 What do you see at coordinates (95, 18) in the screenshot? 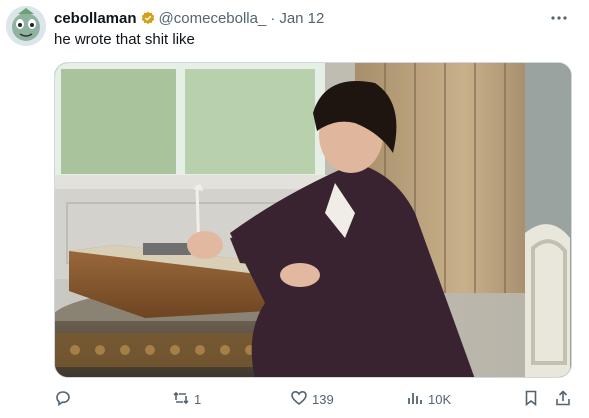
I see `display-name: cebollaman` at bounding box center [95, 18].